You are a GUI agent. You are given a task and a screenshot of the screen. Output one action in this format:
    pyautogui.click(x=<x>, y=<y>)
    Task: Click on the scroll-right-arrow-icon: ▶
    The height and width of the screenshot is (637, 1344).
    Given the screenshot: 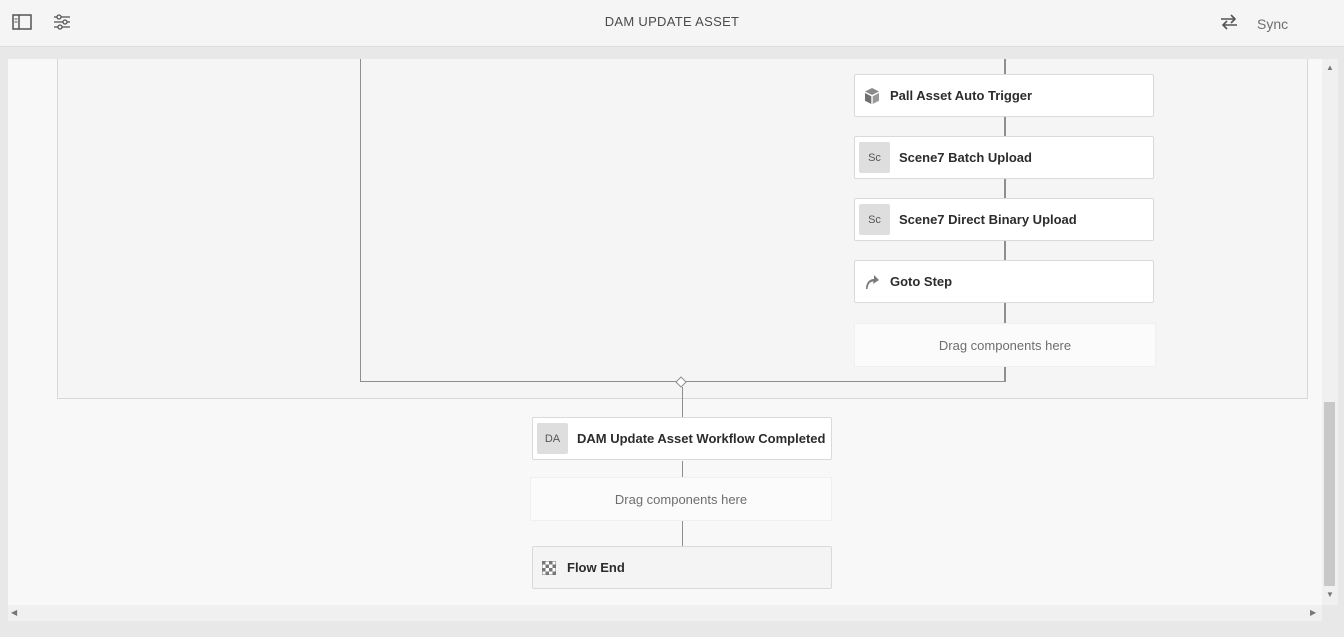 What is the action you would take?
    pyautogui.click(x=1313, y=613)
    